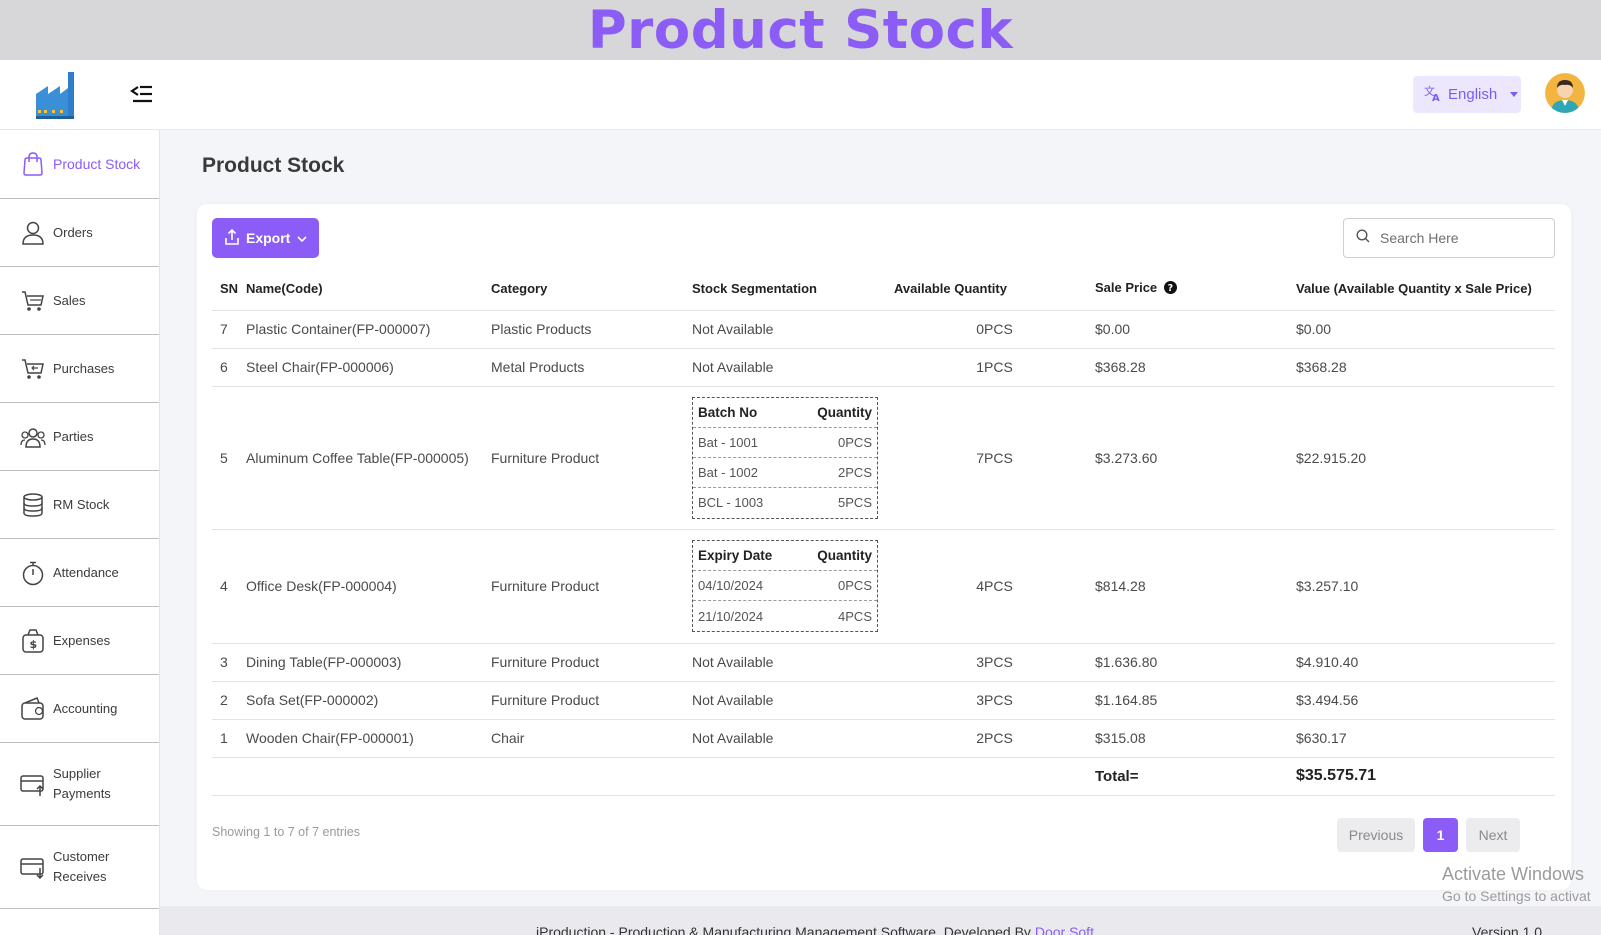 This screenshot has width=1601, height=935. I want to click on sidebar-label-sales: Sales, so click(69, 300).